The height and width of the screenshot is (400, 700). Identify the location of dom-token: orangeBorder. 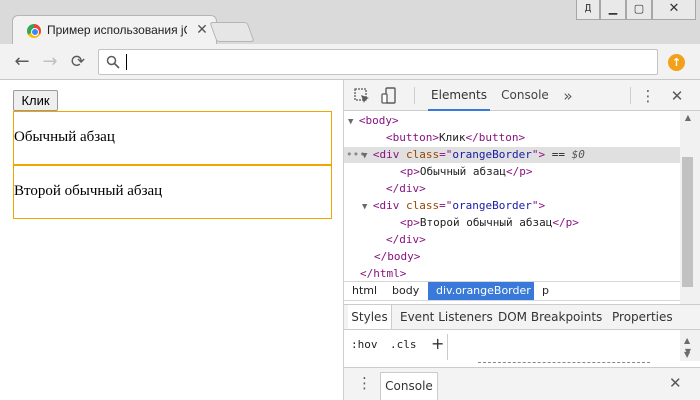
(492, 154).